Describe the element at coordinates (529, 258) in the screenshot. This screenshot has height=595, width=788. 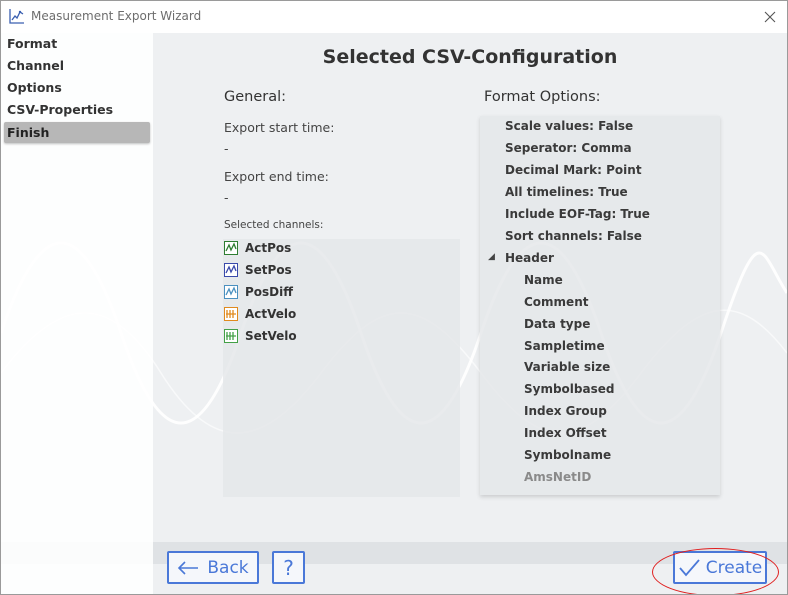
I see `header-group-label: Header` at that location.